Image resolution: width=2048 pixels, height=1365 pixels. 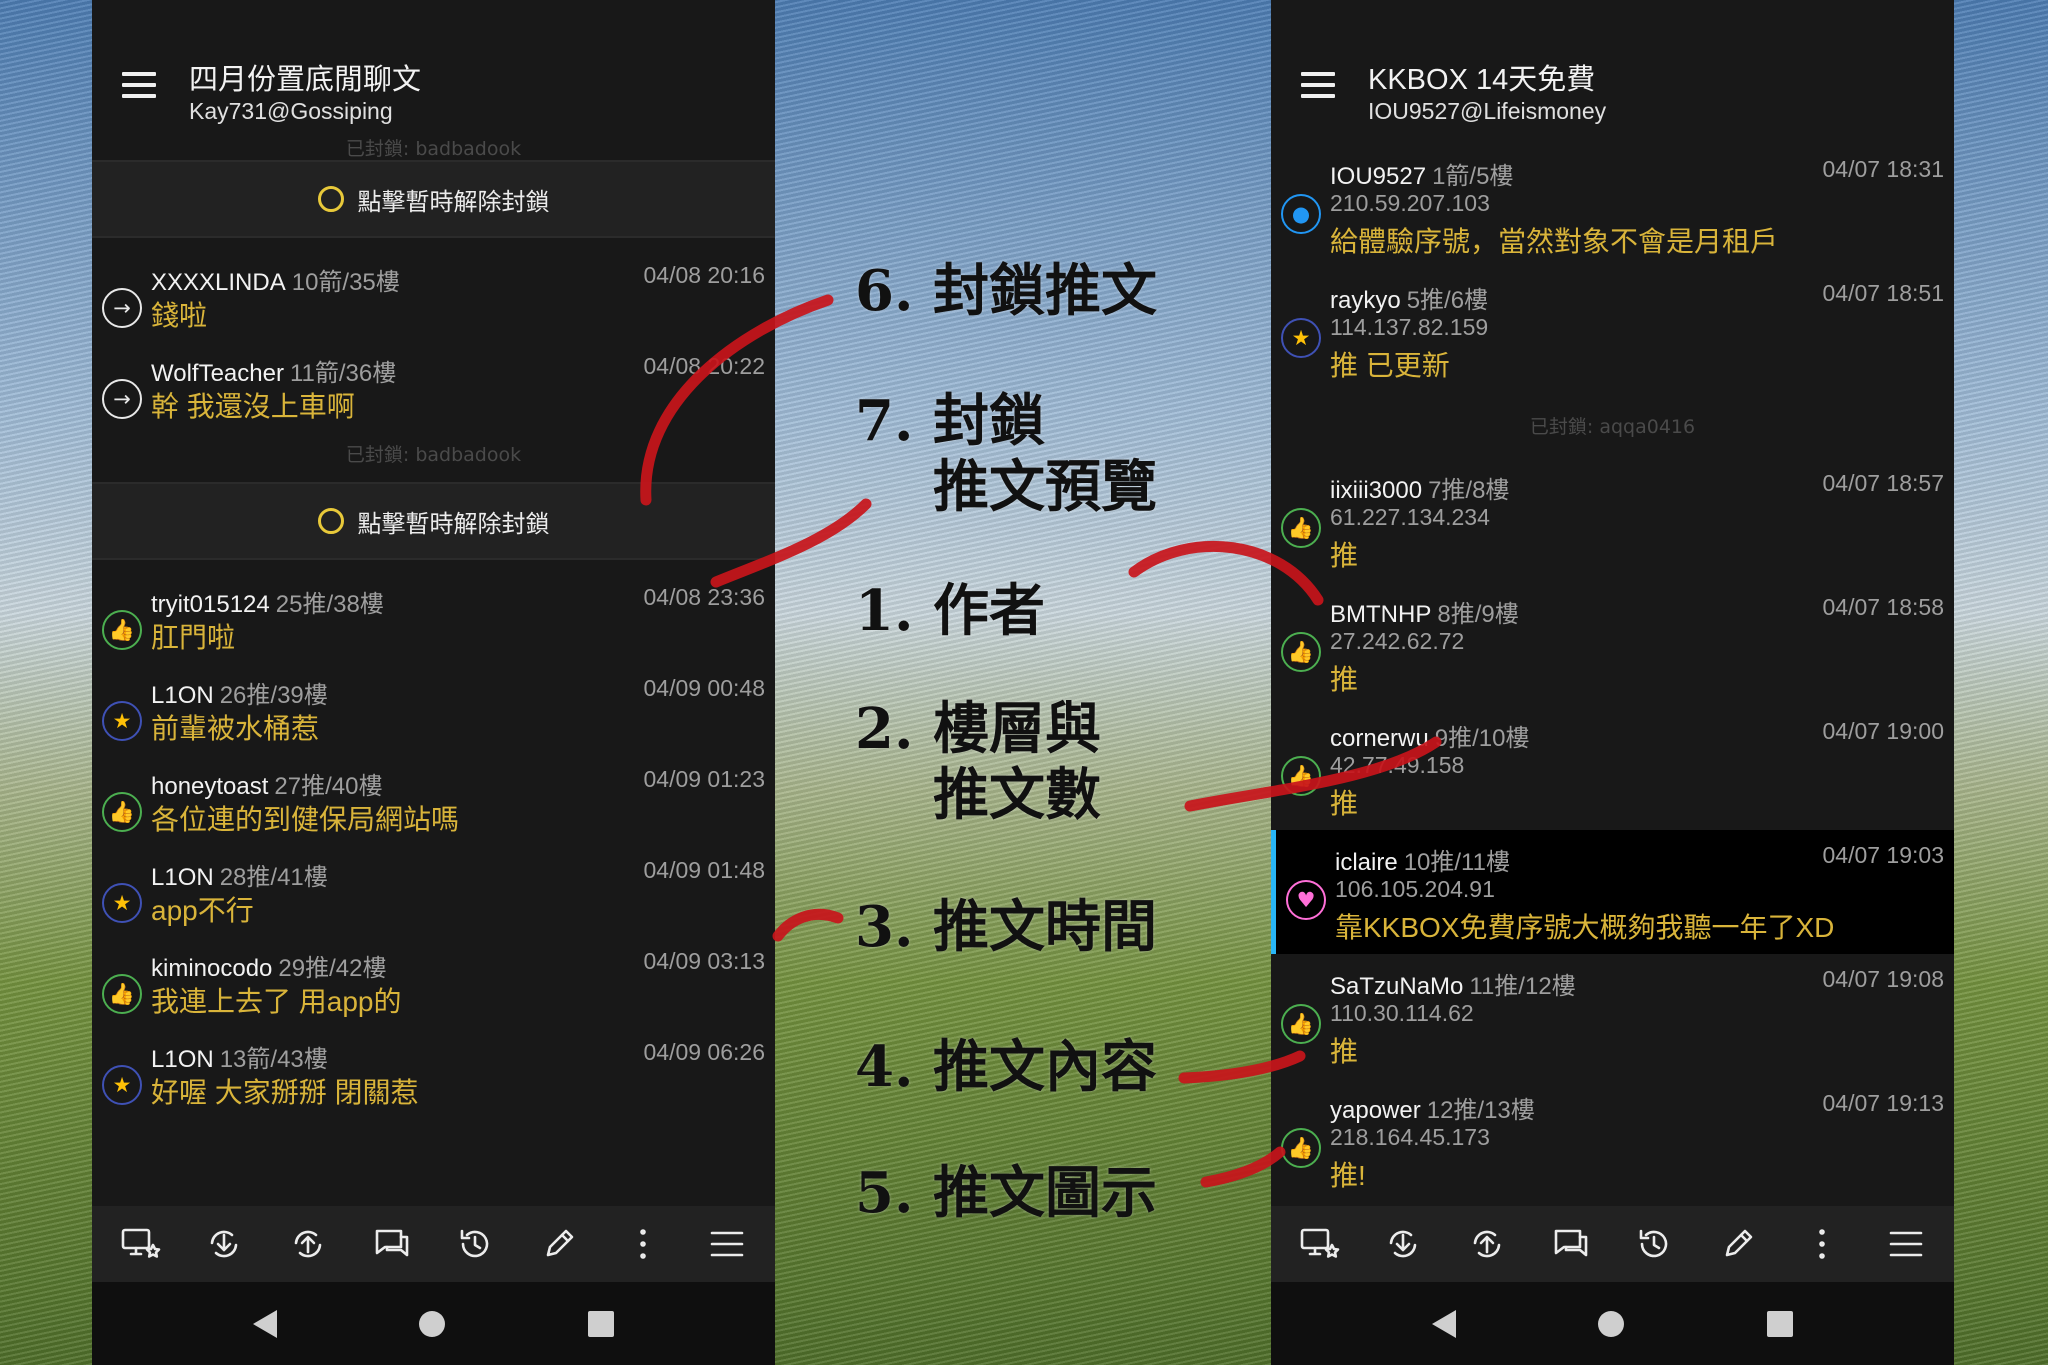 What do you see at coordinates (1482, 80) in the screenshot?
I see `article-title: KKBOX 14天免費` at bounding box center [1482, 80].